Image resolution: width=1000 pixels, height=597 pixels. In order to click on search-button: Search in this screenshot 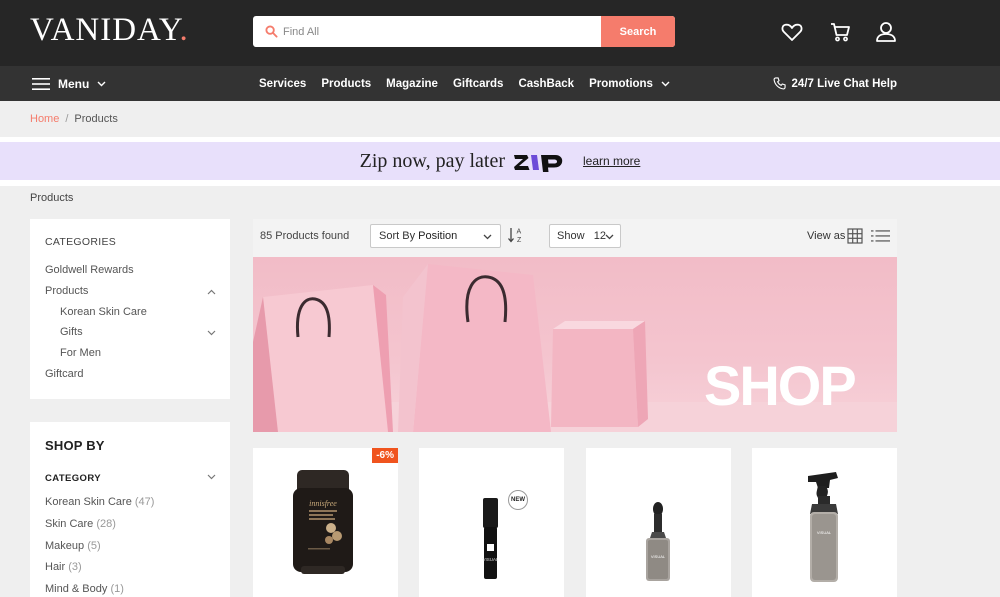, I will do `click(638, 31)`.